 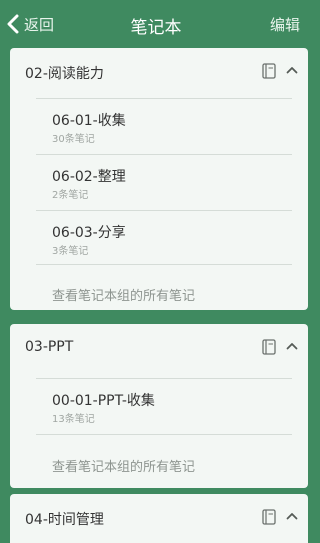 What do you see at coordinates (103, 401) in the screenshot?
I see `notebook-title: 00-01-PPT-收集` at bounding box center [103, 401].